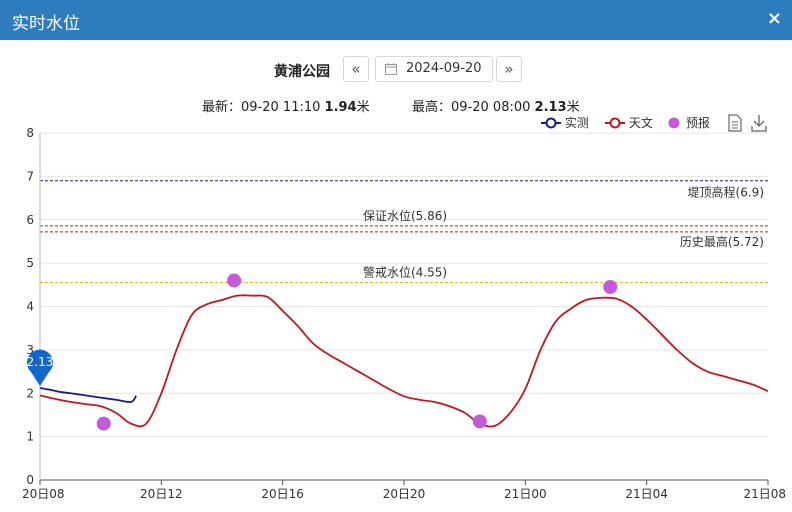 The height and width of the screenshot is (512, 792). I want to click on y-tick-label: 8, so click(30, 133).